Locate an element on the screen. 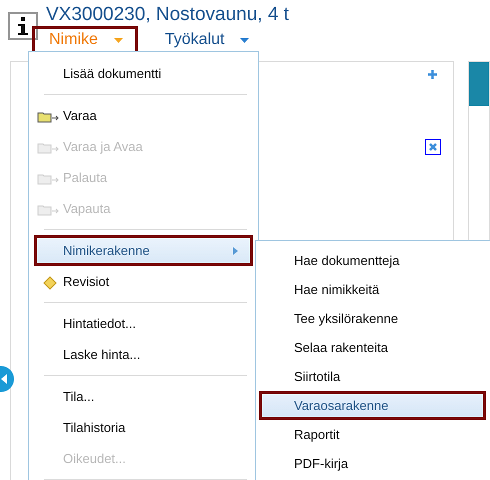 This screenshot has width=490, height=480. diamond-icon is located at coordinates (50, 283).